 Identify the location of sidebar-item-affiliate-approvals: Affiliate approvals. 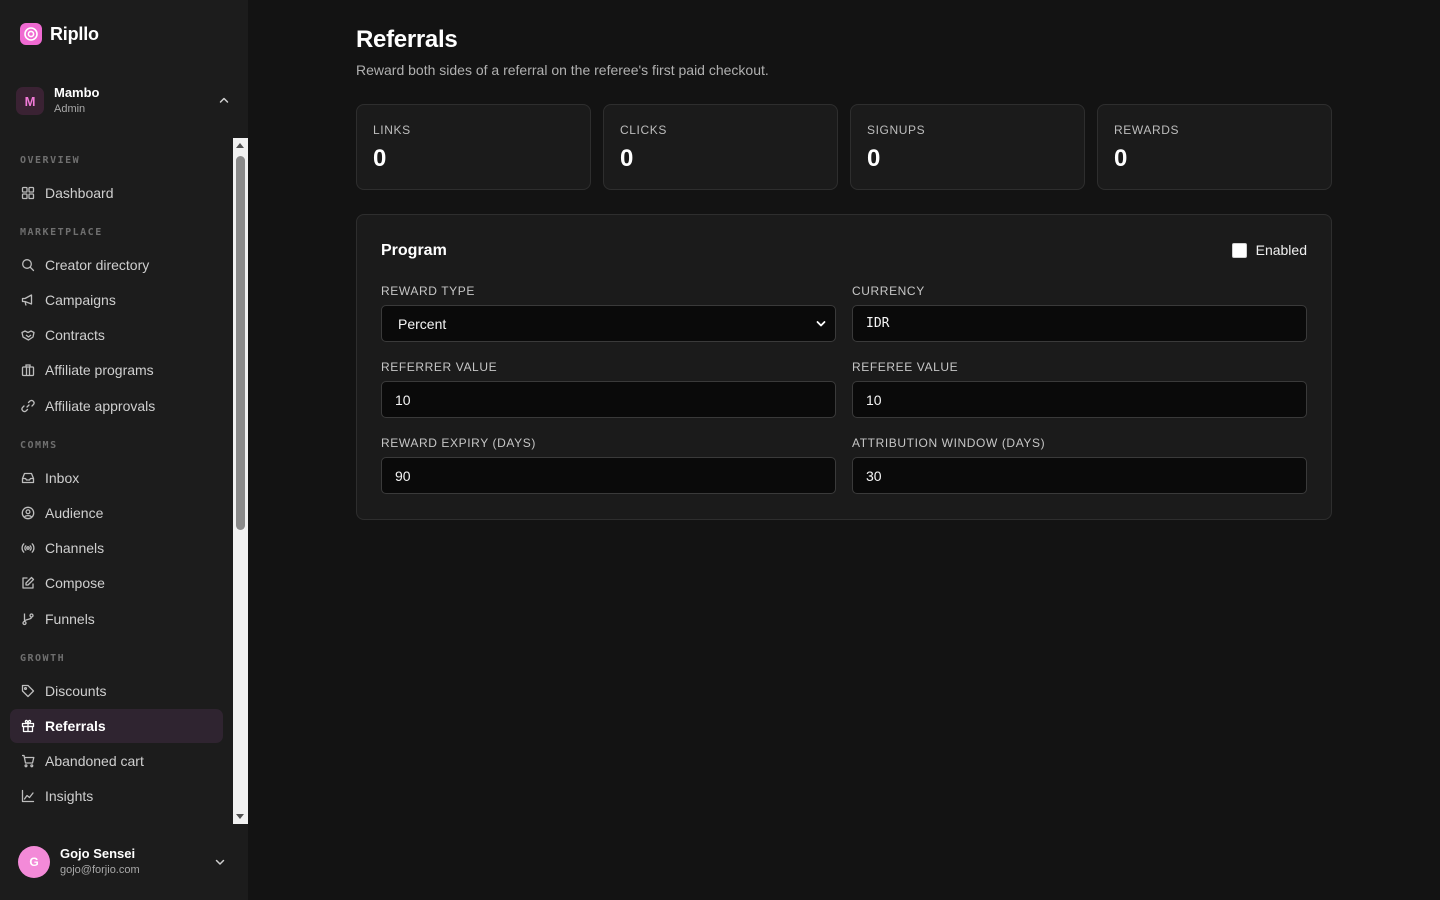
(116, 406).